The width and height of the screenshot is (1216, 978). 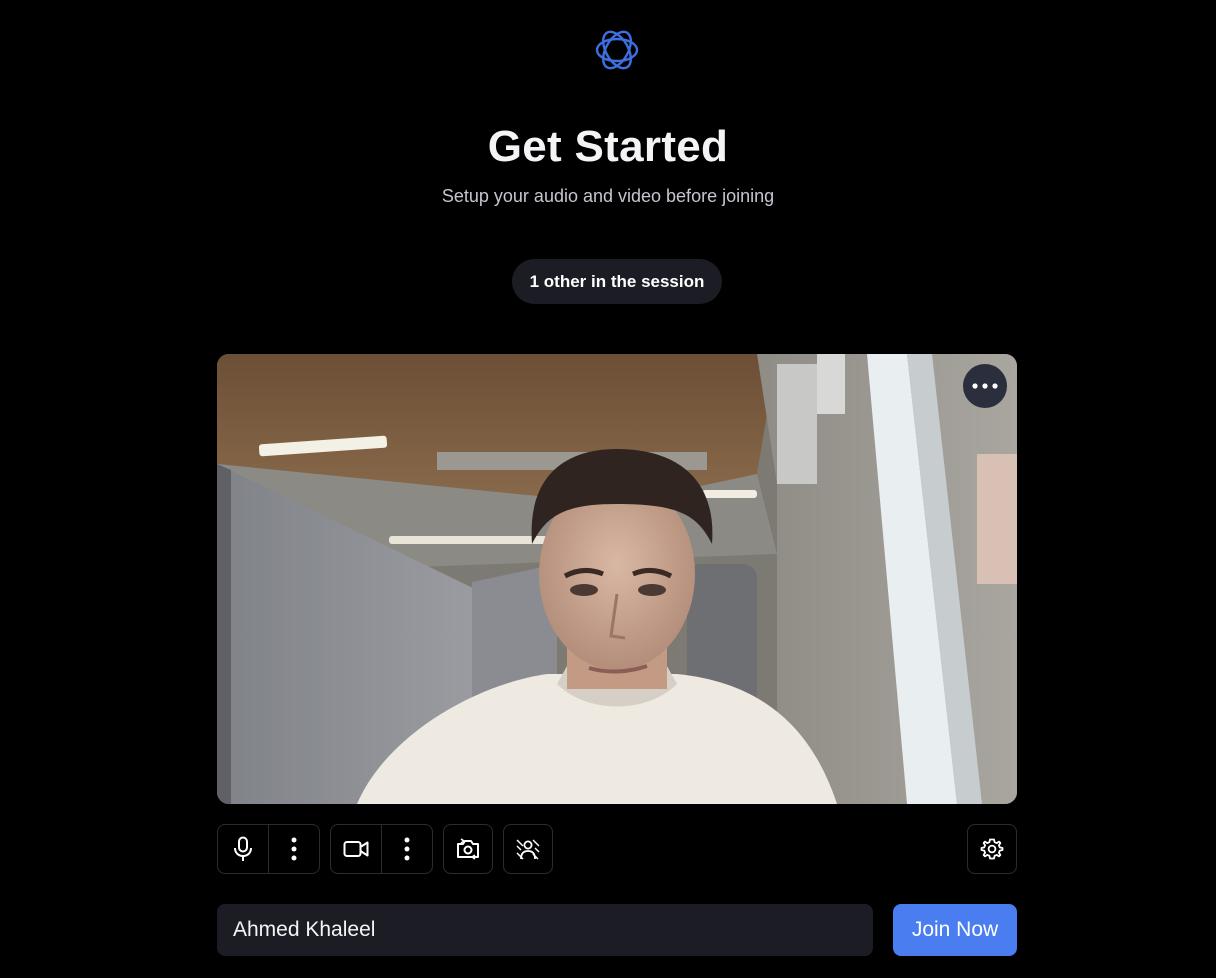 I want to click on preview-more-options-button, so click(x=985, y=386).